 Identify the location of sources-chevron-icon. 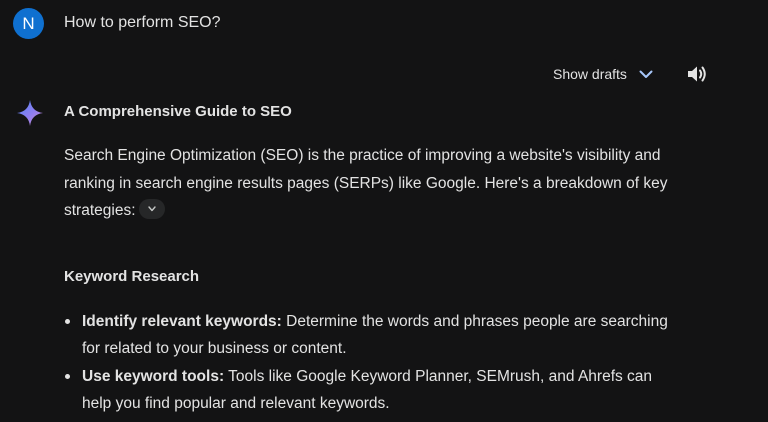
(151, 209).